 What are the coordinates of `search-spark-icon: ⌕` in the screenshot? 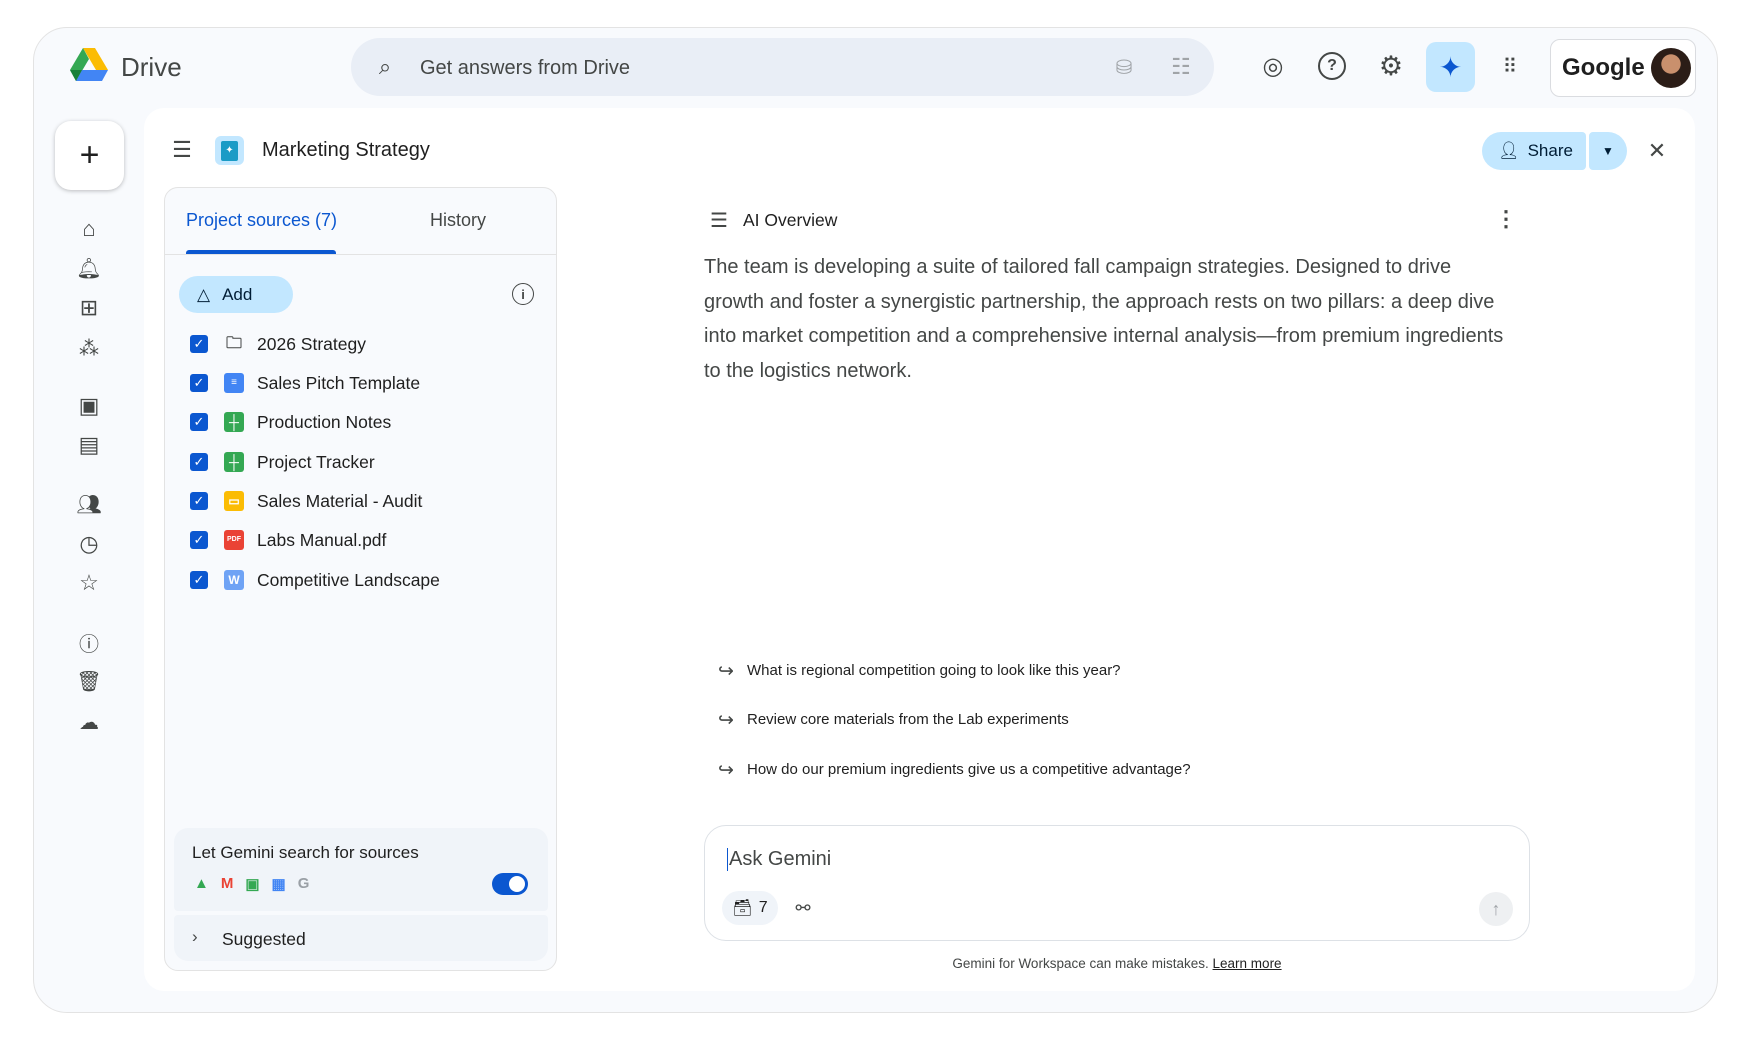 It's located at (385, 66).